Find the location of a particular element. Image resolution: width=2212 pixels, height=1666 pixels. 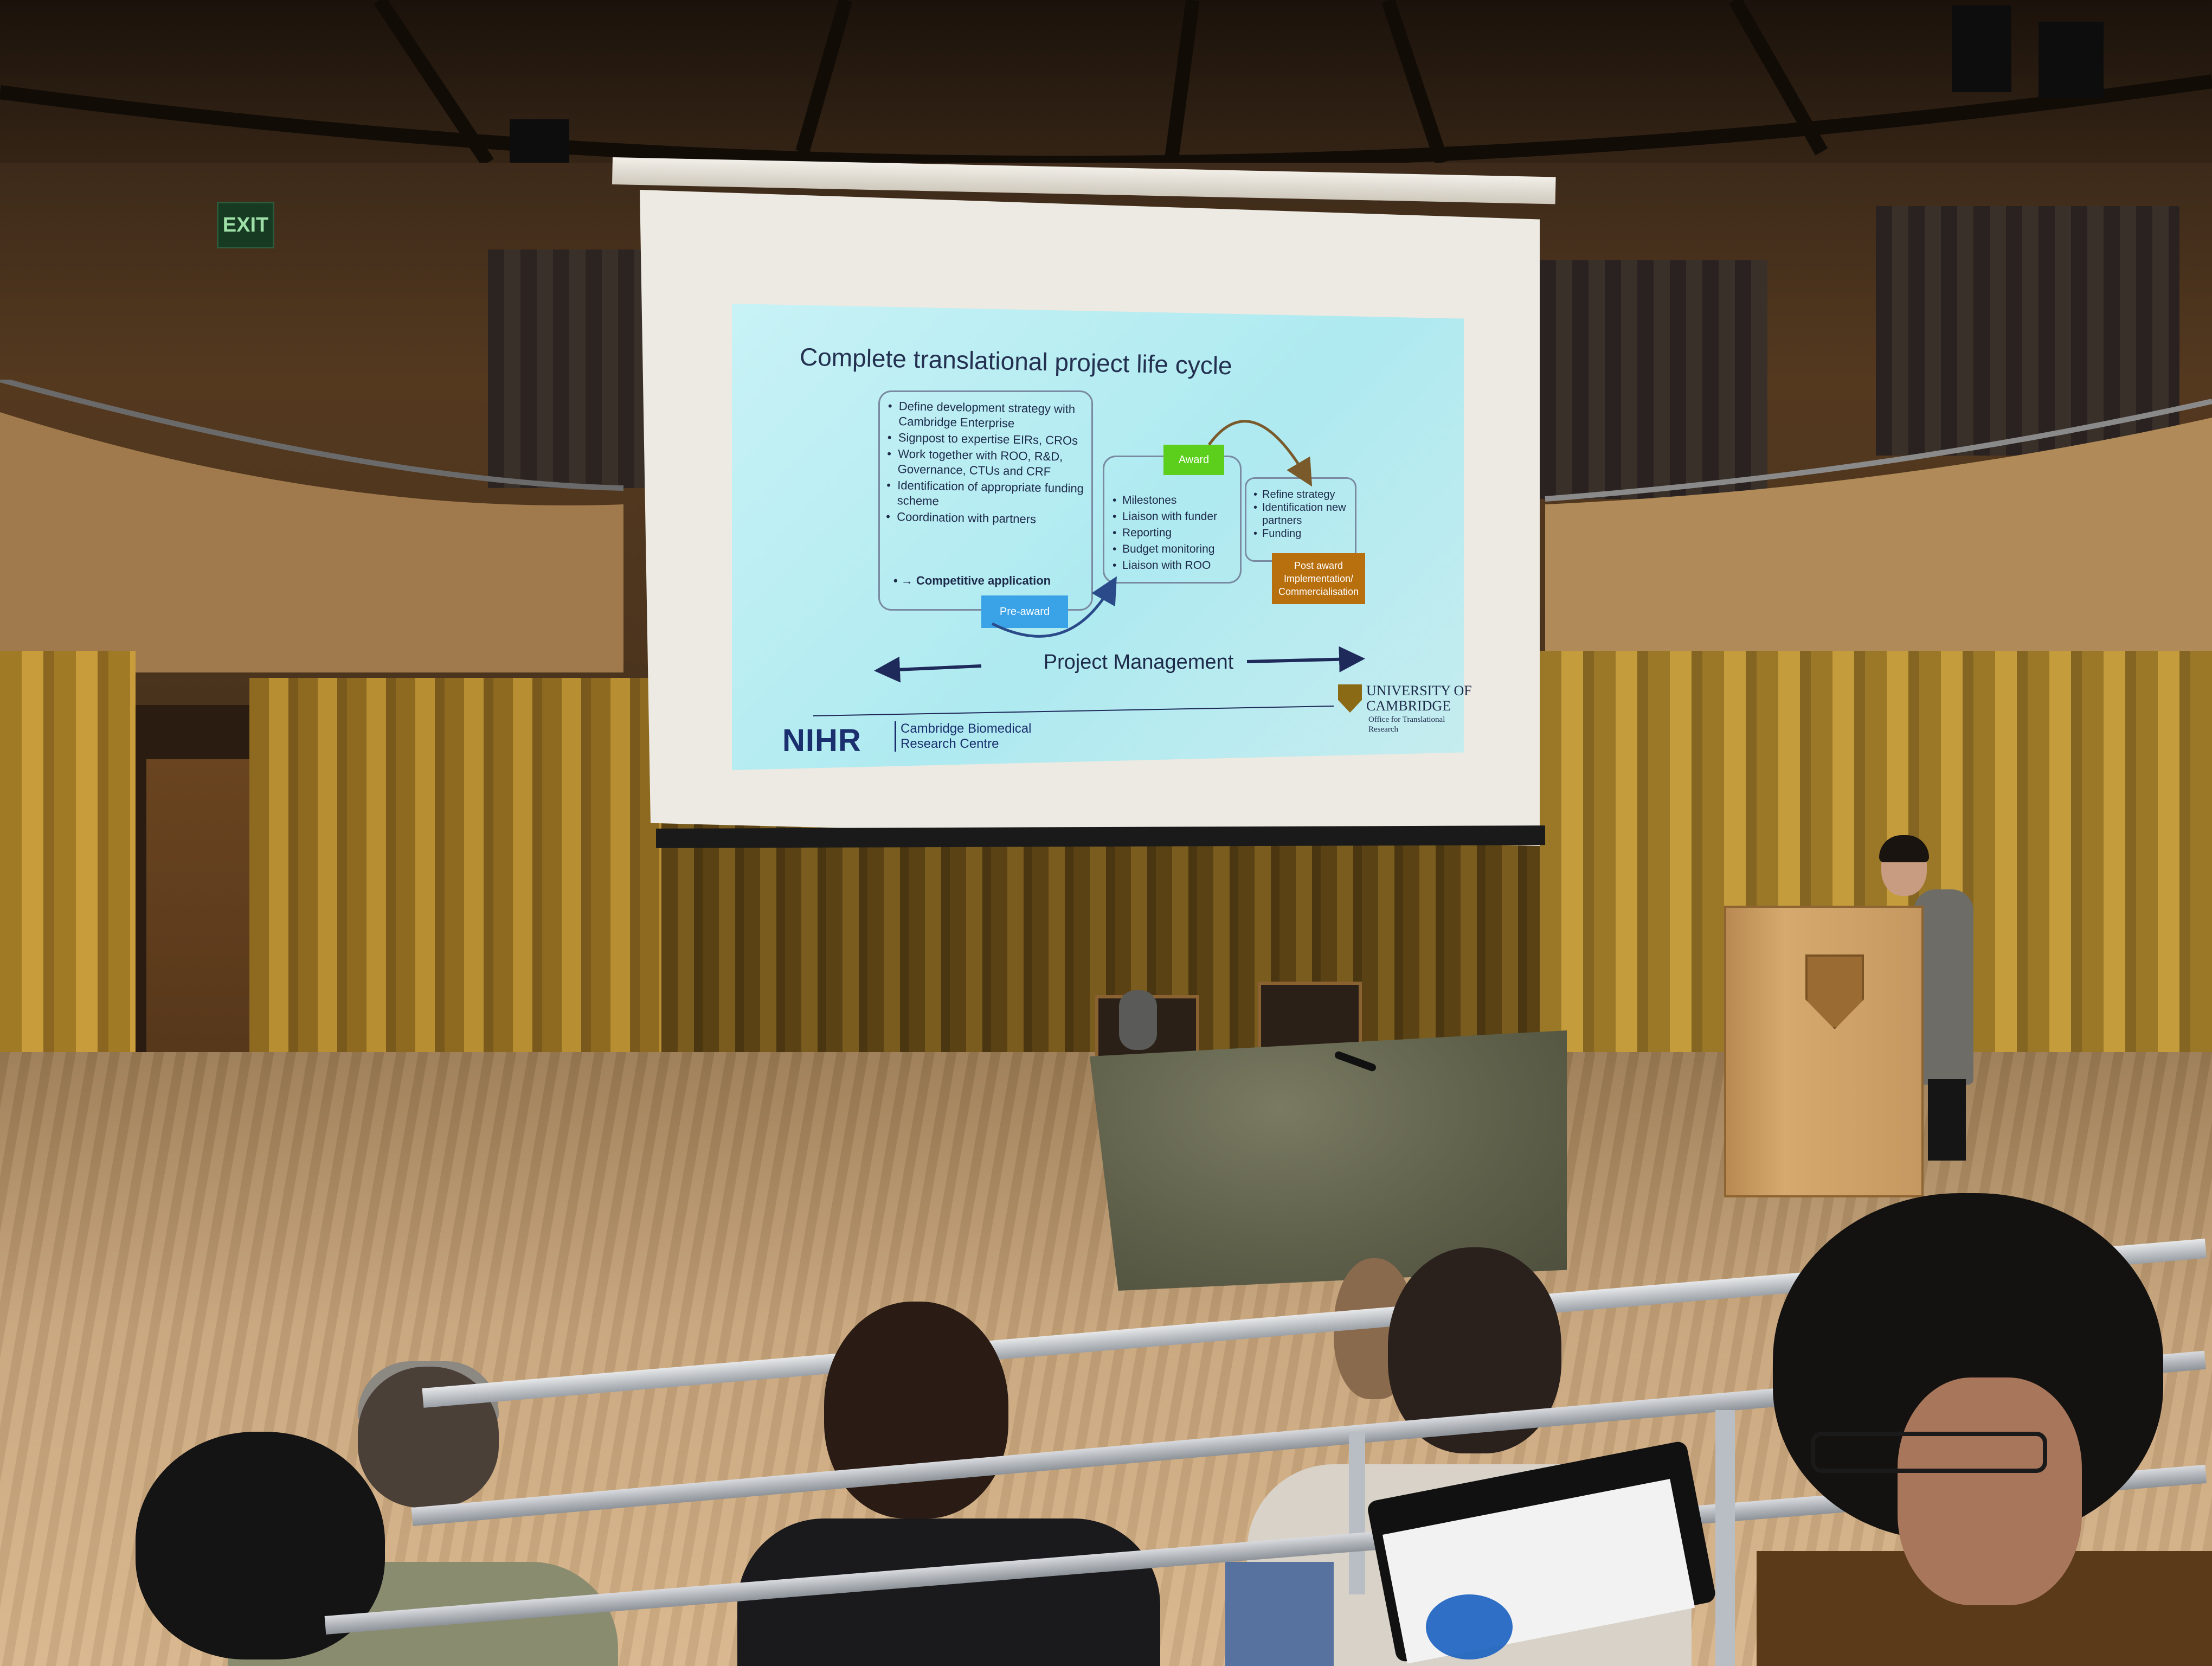

project-management-label: Project Management is located at coordinates (1138, 662).